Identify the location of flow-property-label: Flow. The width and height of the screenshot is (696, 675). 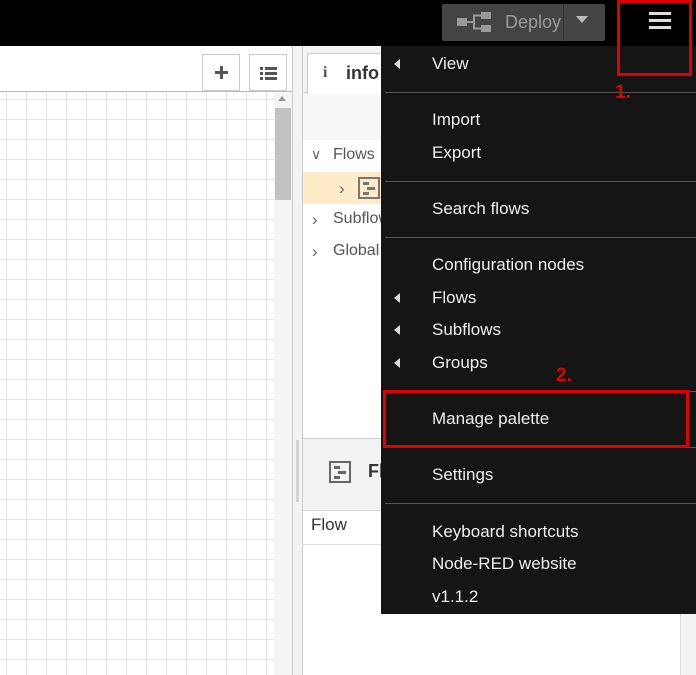
(329, 524).